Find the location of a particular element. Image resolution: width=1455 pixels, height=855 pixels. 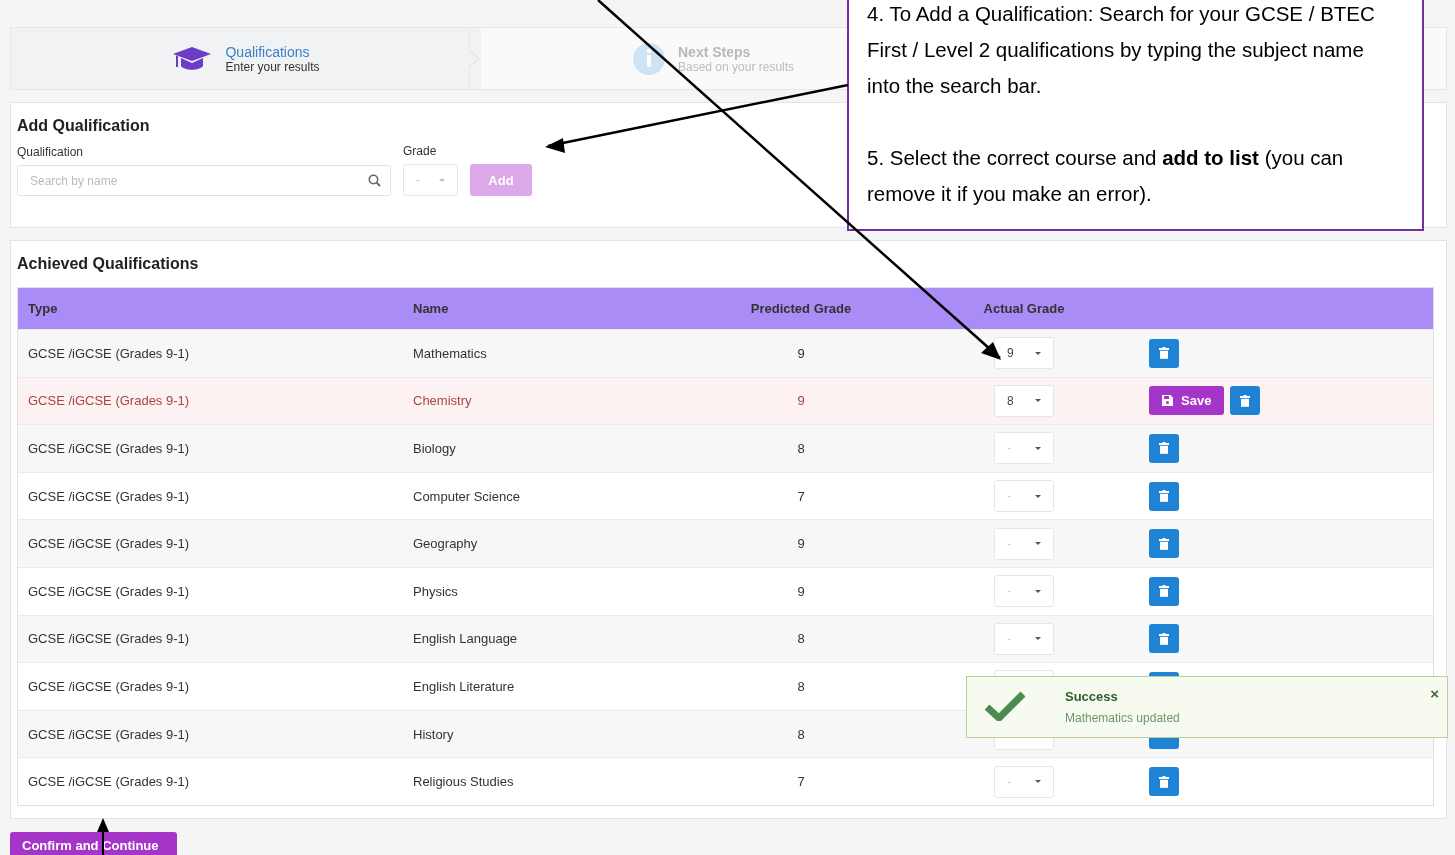

table-cell-text: Chemistry is located at coordinates (442, 401).